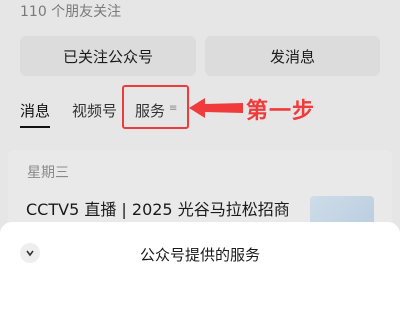 This screenshot has height=312, width=400. What do you see at coordinates (216, 108) in the screenshot?
I see `arrow-left-icon` at bounding box center [216, 108].